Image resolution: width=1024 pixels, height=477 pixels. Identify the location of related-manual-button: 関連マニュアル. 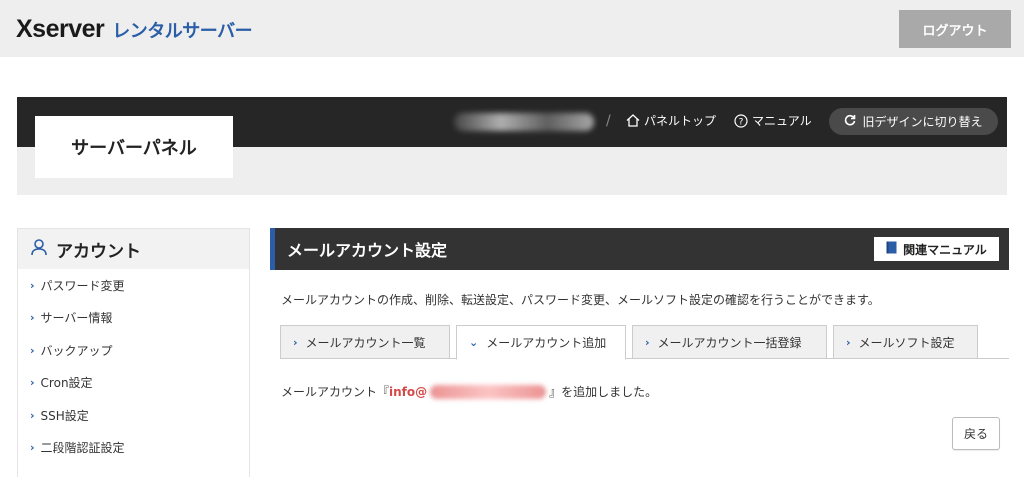
(936, 249).